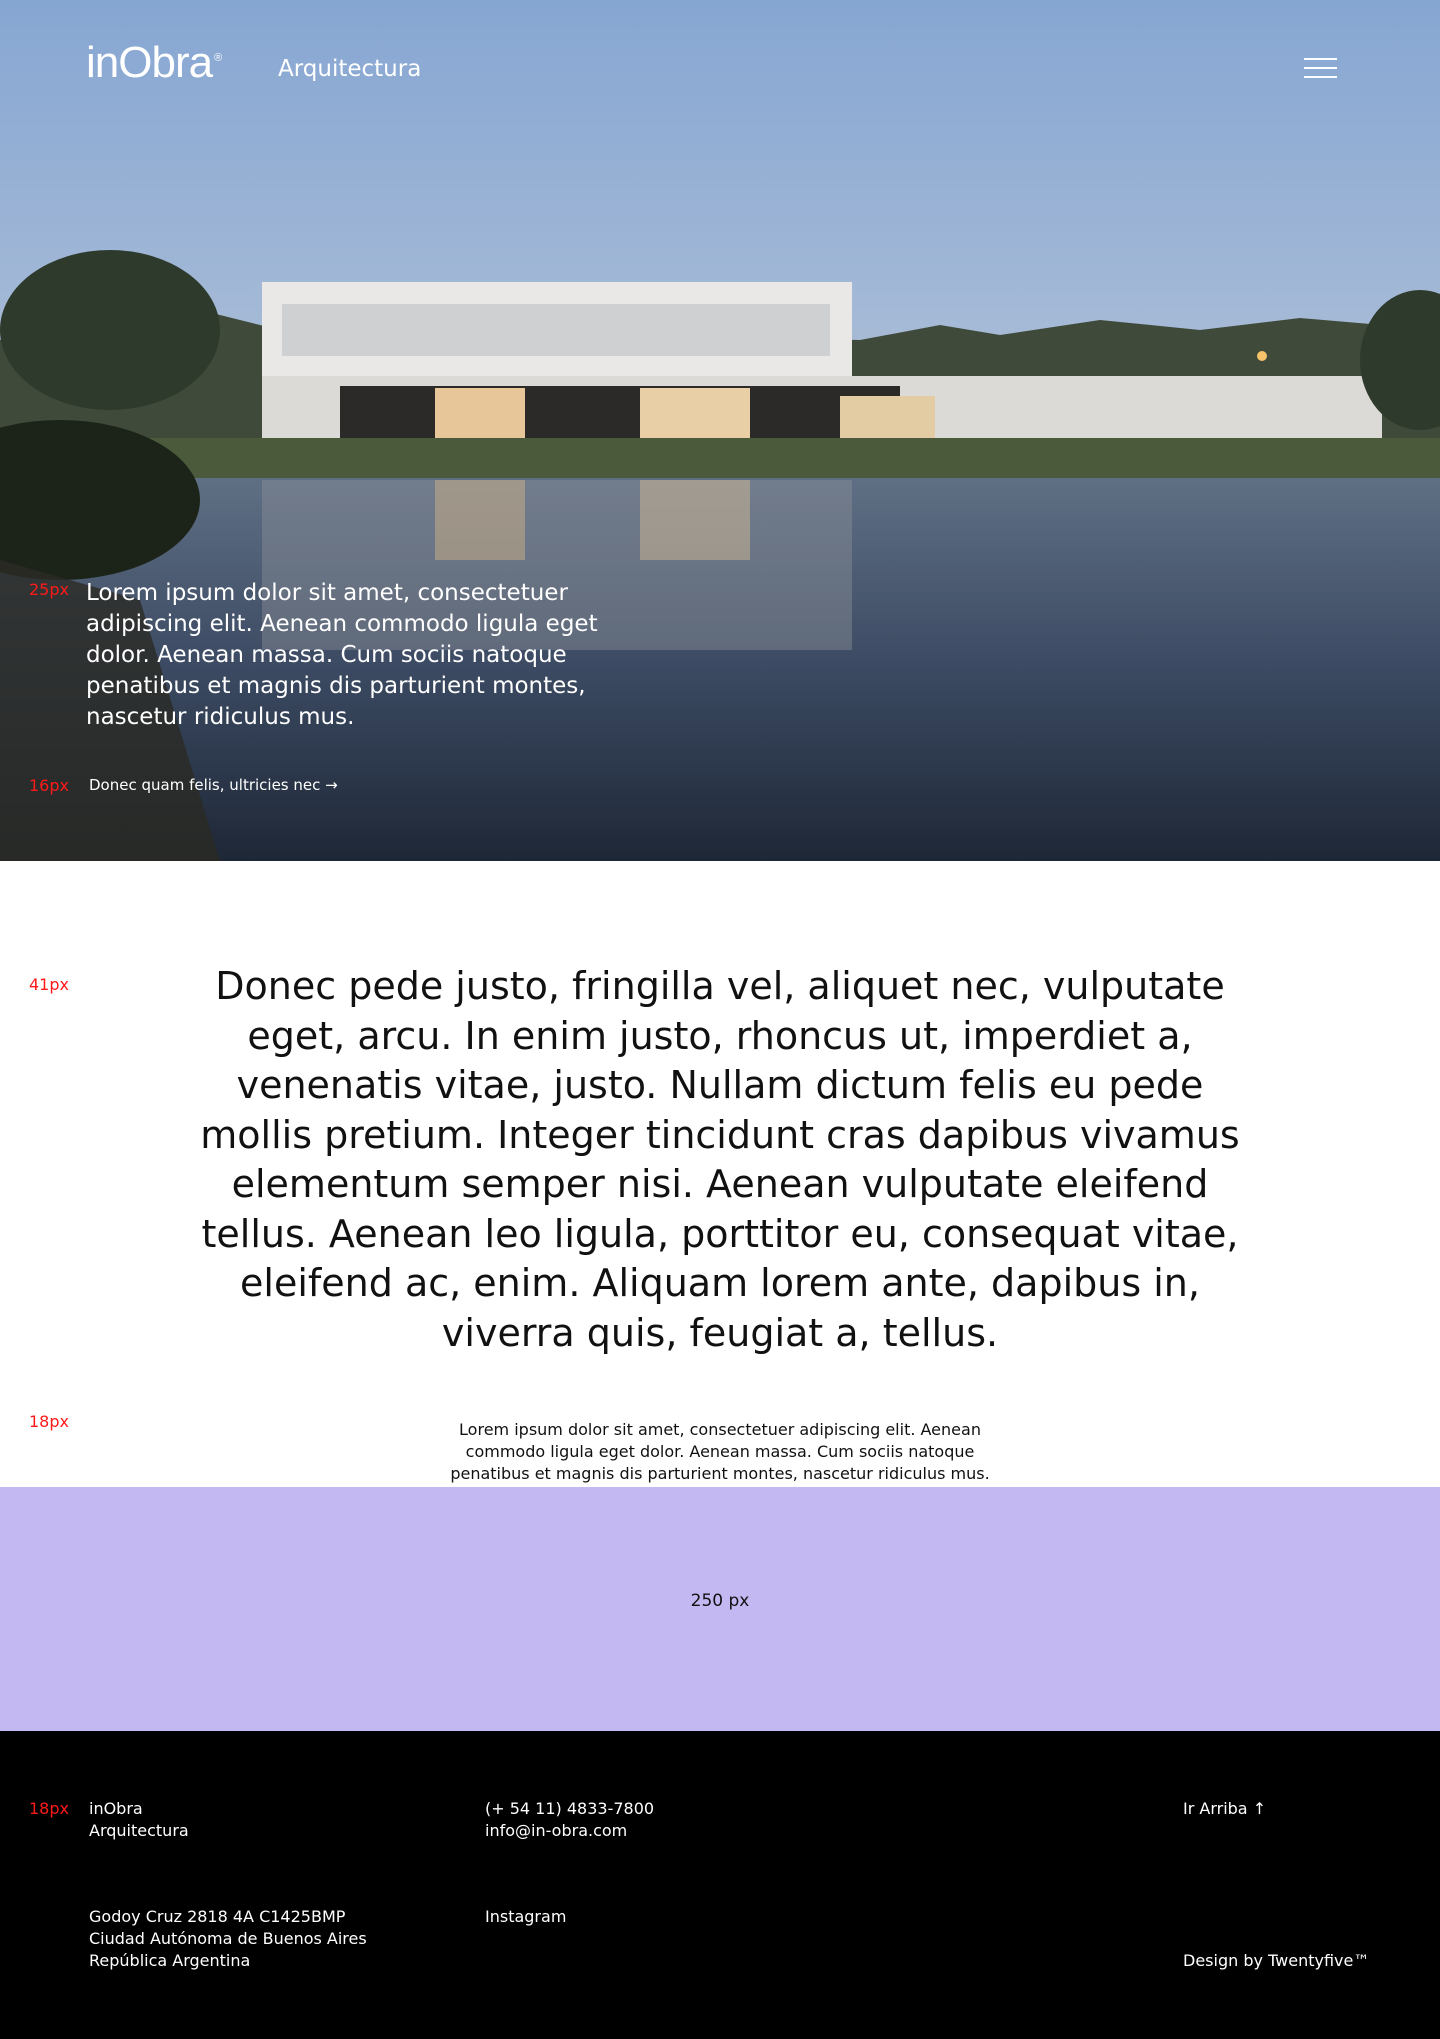  I want to click on hero-link: Donec quam felis, ultricies nec →, so click(213, 785).